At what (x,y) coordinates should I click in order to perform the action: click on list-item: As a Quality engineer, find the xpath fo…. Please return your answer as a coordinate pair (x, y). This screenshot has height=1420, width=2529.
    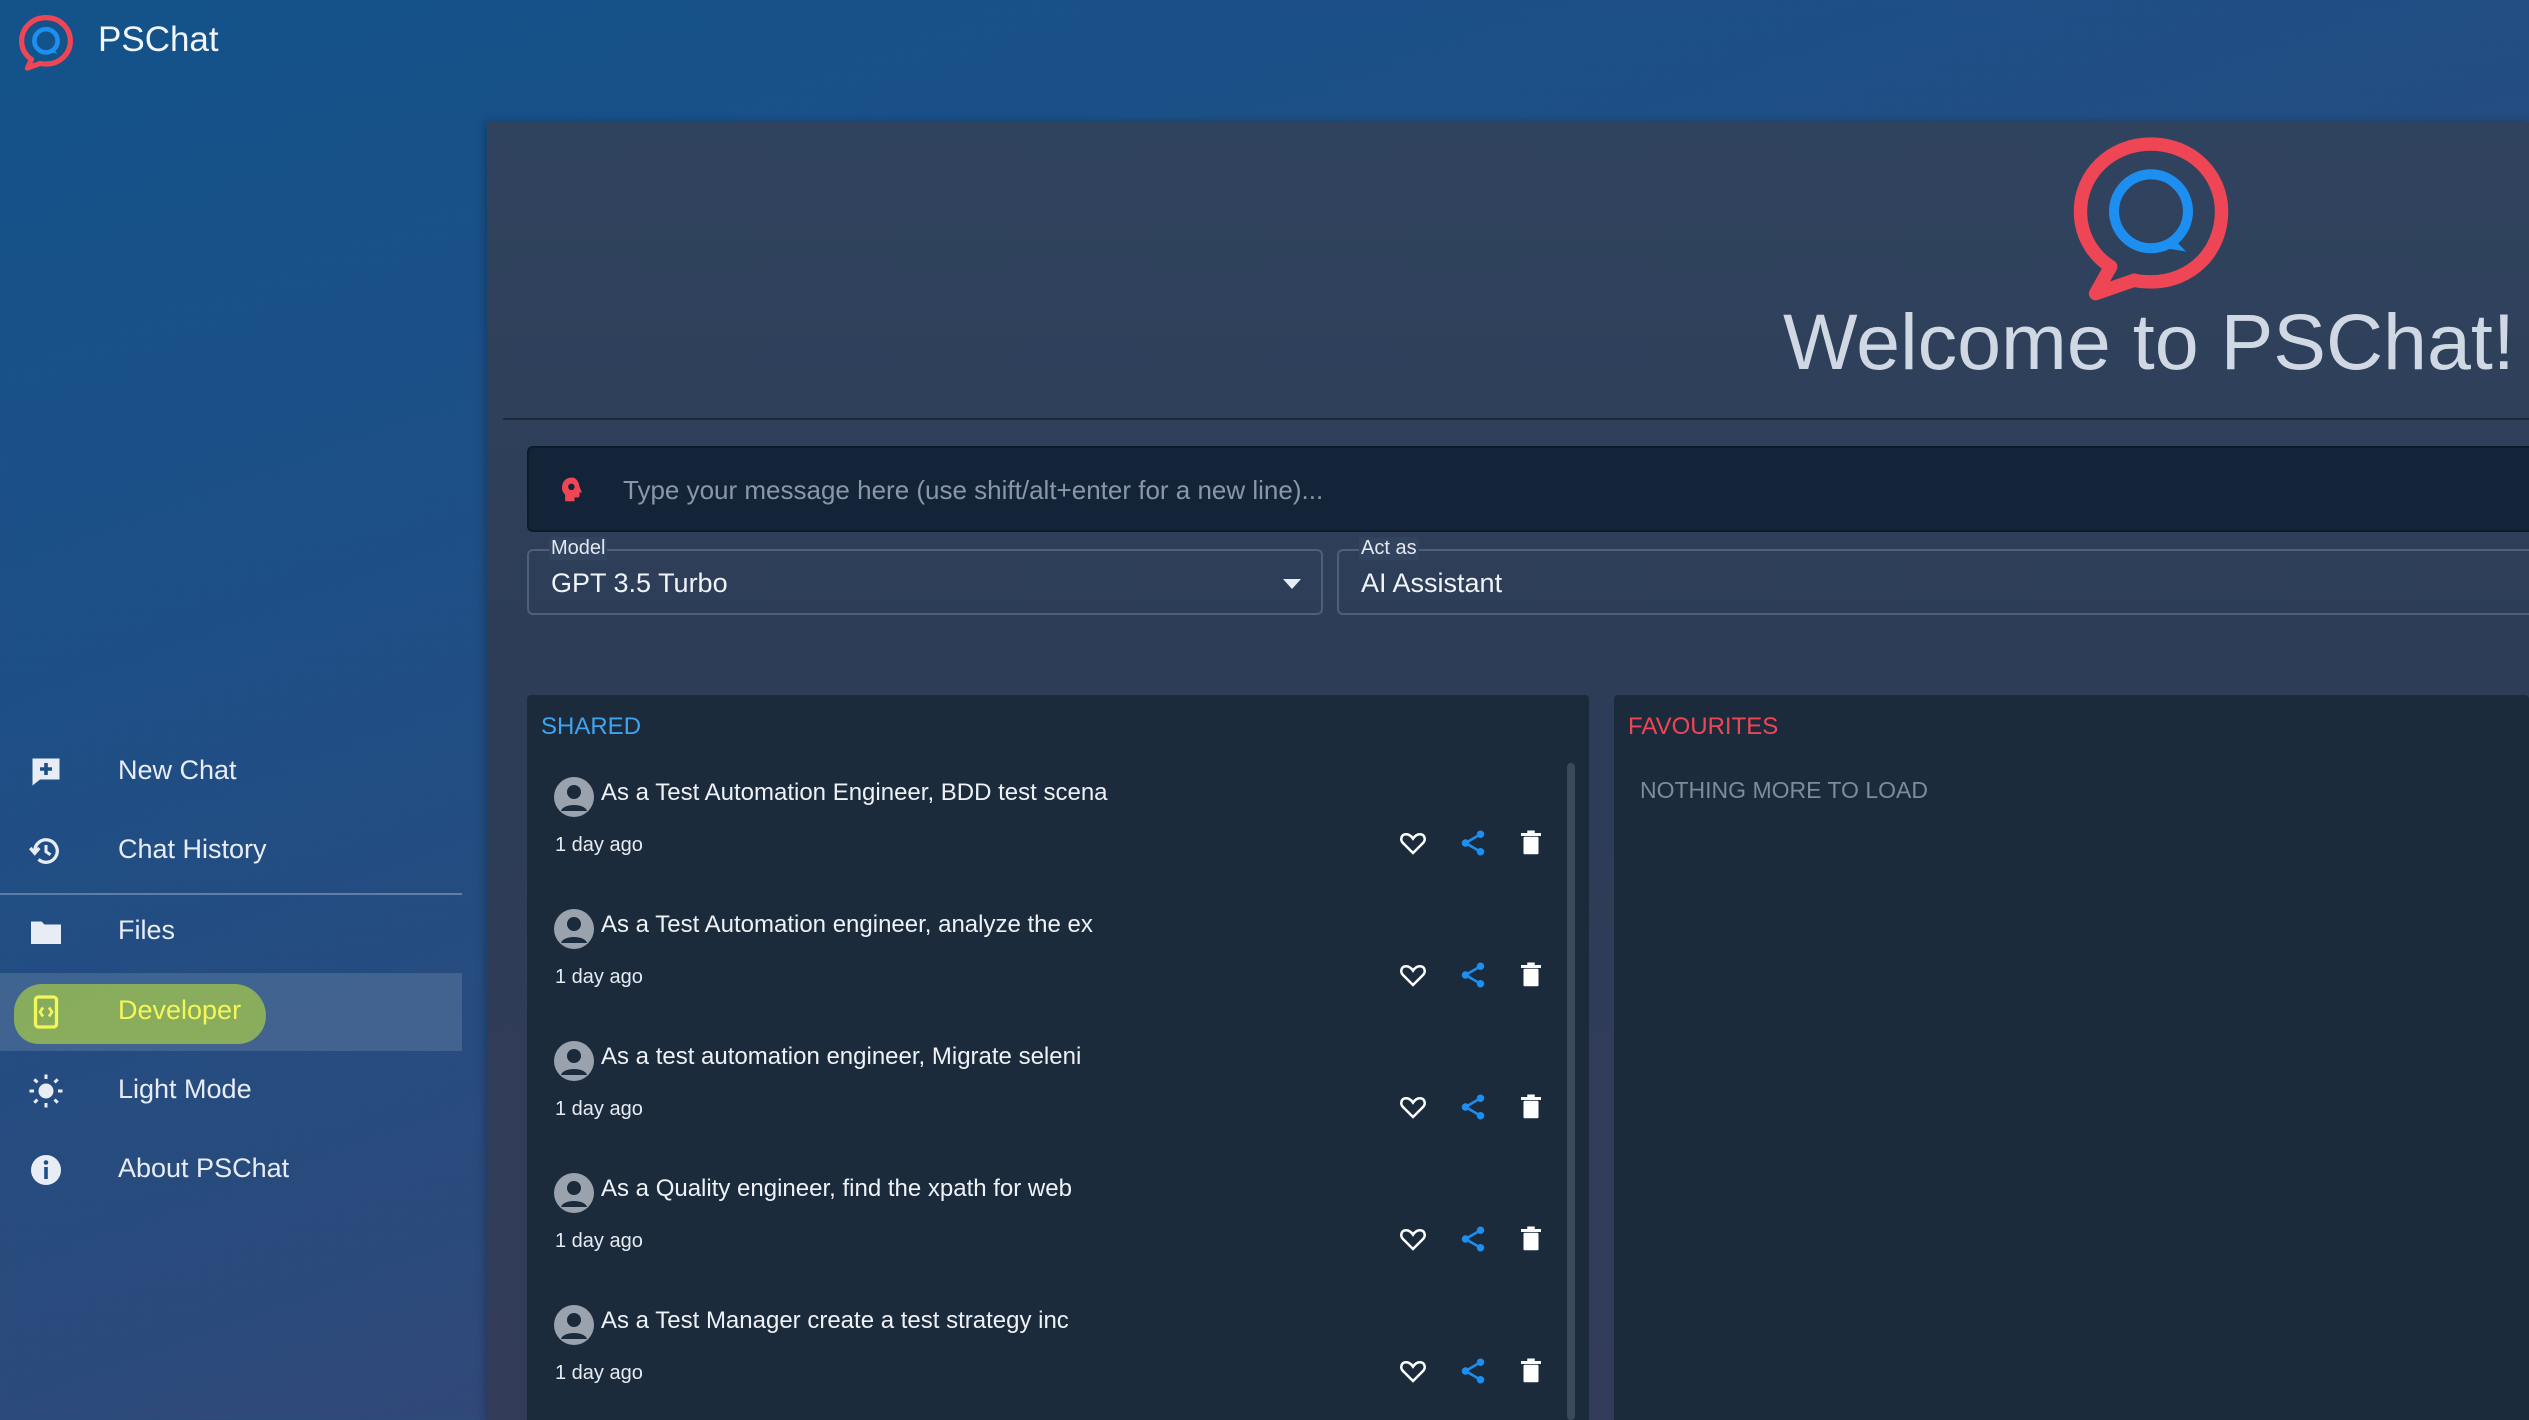
    Looking at the image, I should click on (1042, 1229).